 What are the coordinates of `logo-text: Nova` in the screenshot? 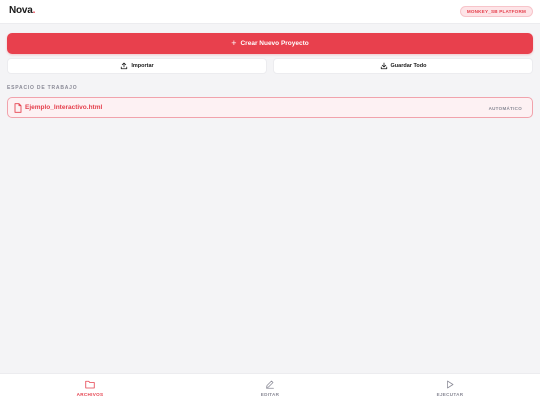 It's located at (21, 10).